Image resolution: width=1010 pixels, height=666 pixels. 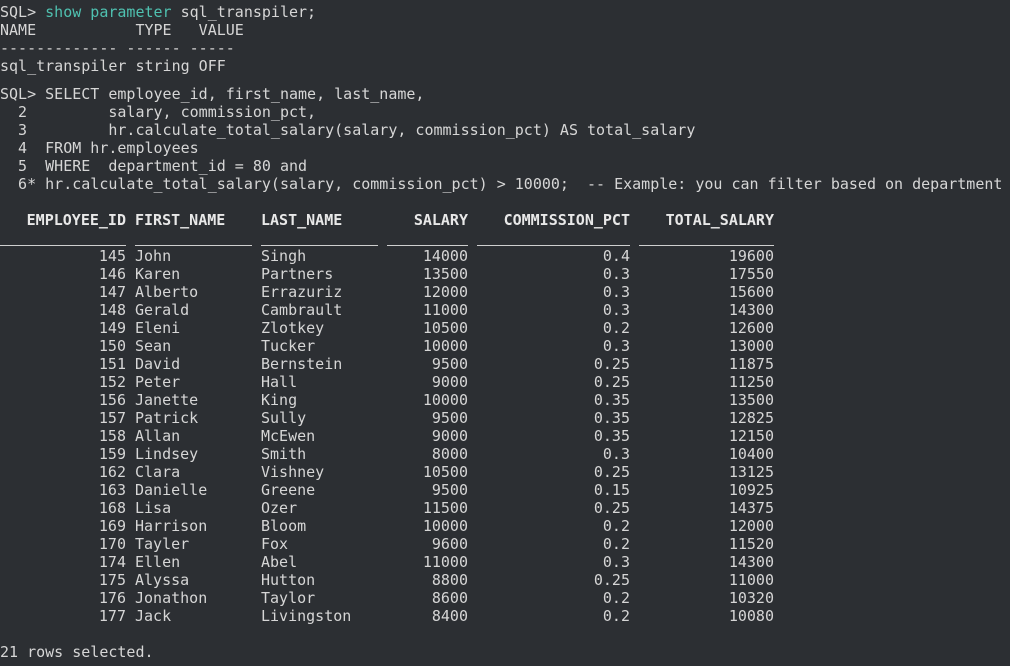 I want to click on cell-salary: 14000, so click(x=445, y=256).